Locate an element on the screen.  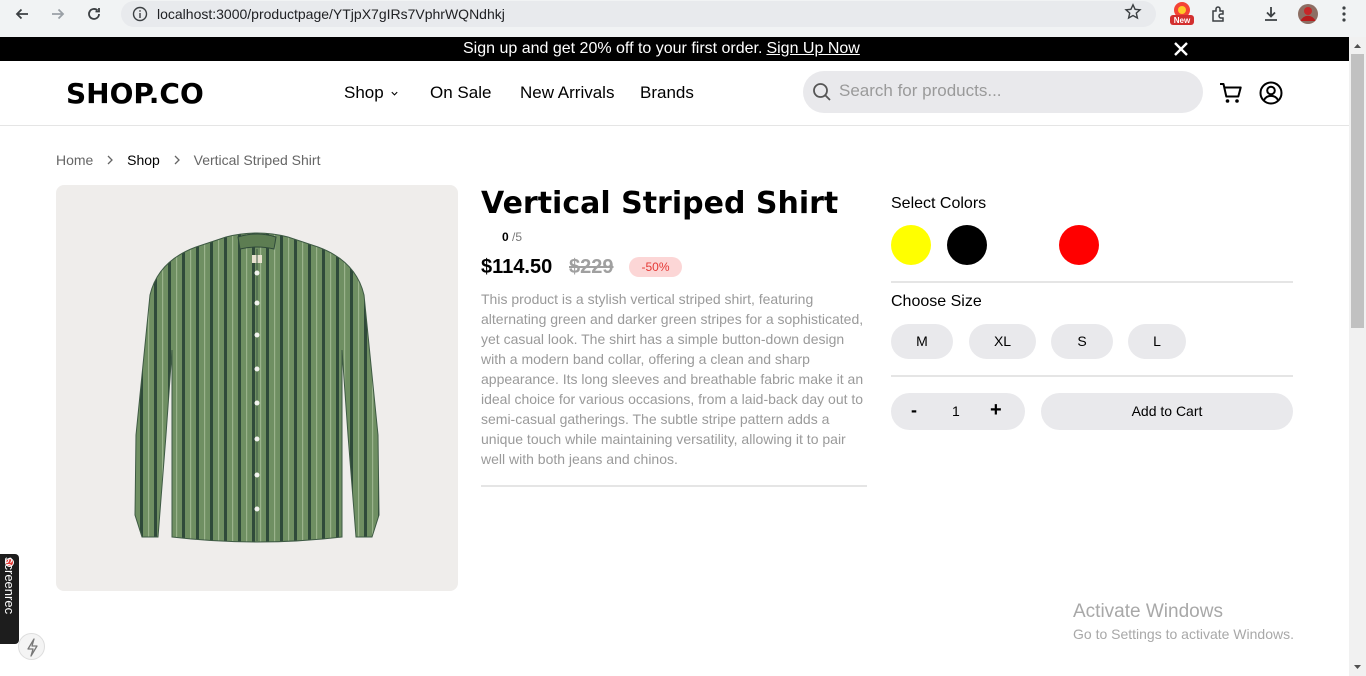
size-button-s: S is located at coordinates (1082, 341).